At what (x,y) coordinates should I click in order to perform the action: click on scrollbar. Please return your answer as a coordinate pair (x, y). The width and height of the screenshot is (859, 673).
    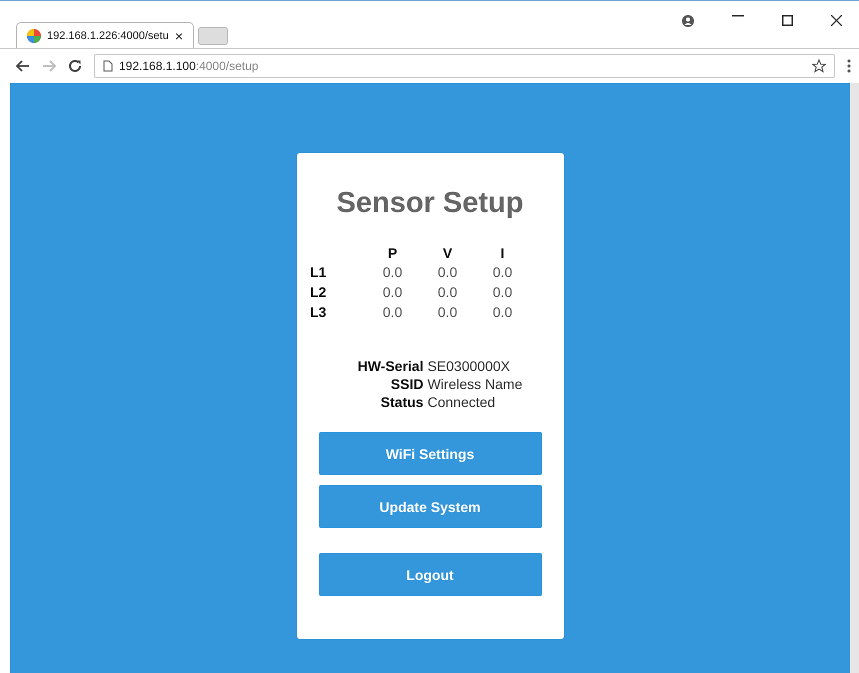
    Looking at the image, I should click on (854, 378).